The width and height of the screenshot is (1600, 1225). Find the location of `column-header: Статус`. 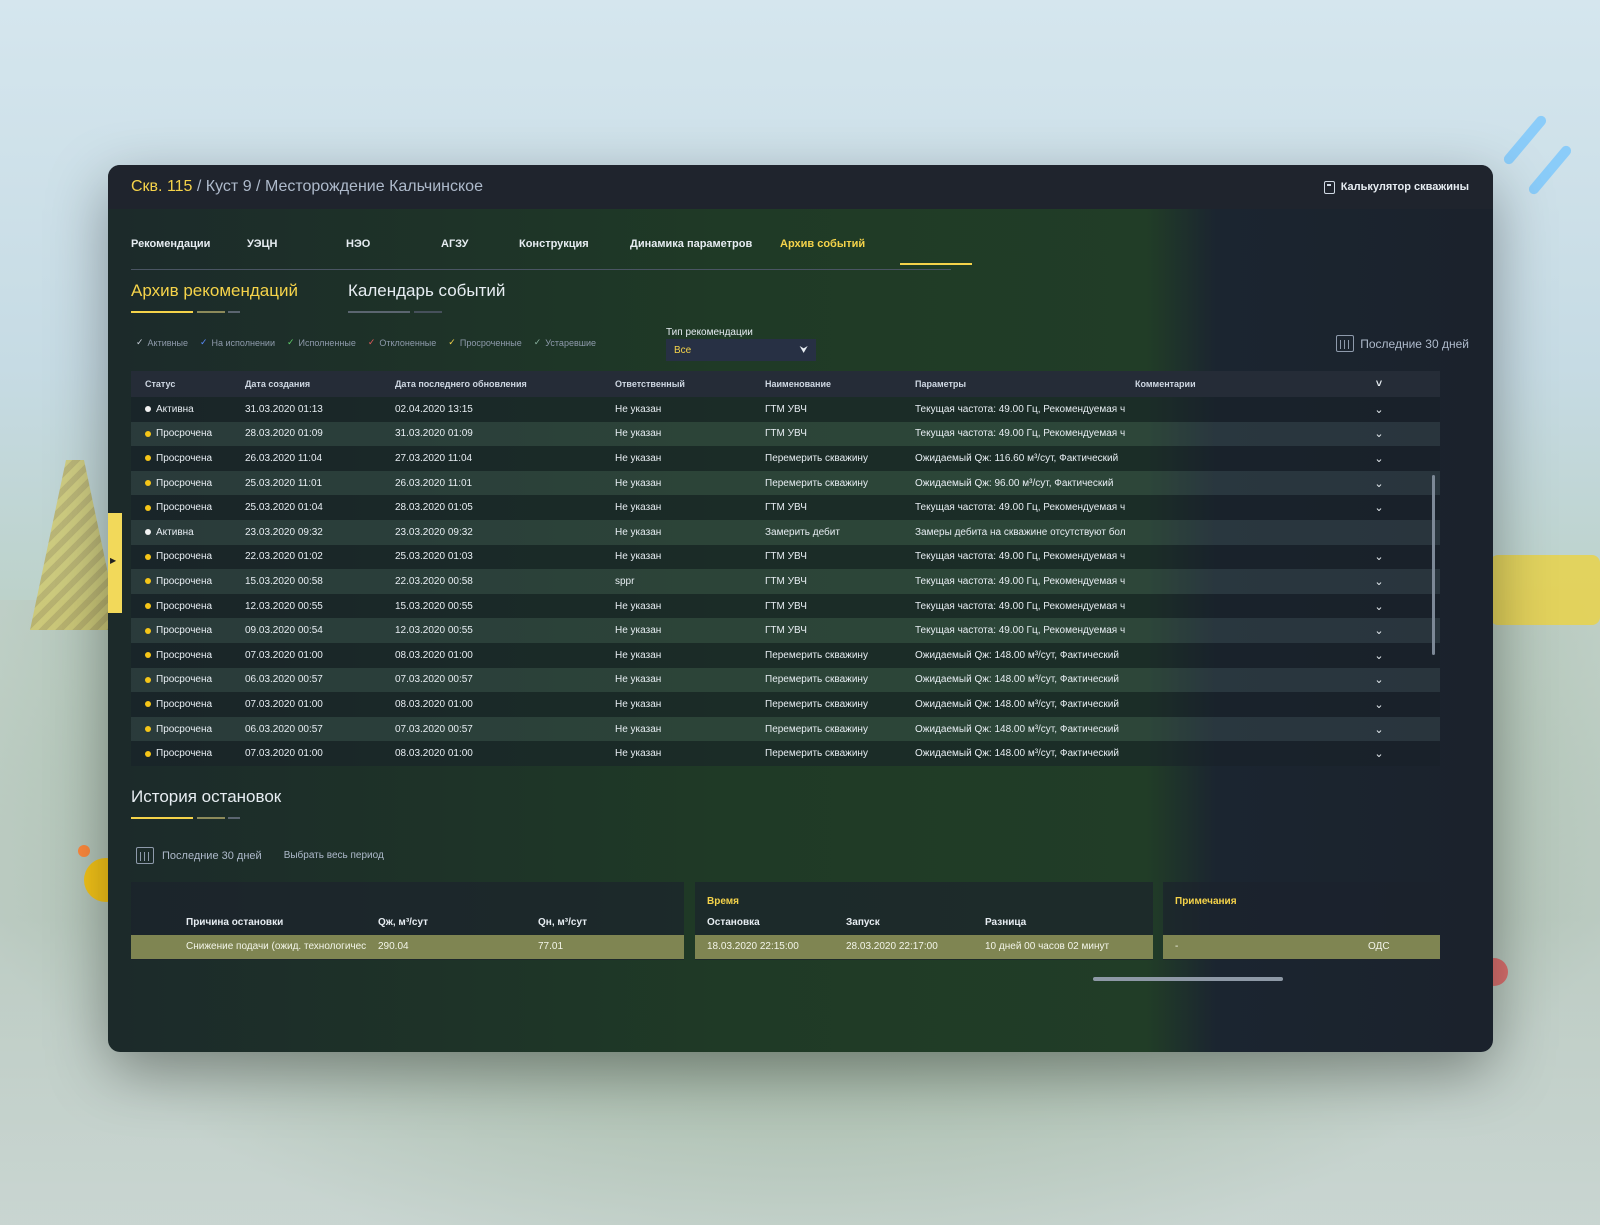

column-header: Статус is located at coordinates (188, 384).